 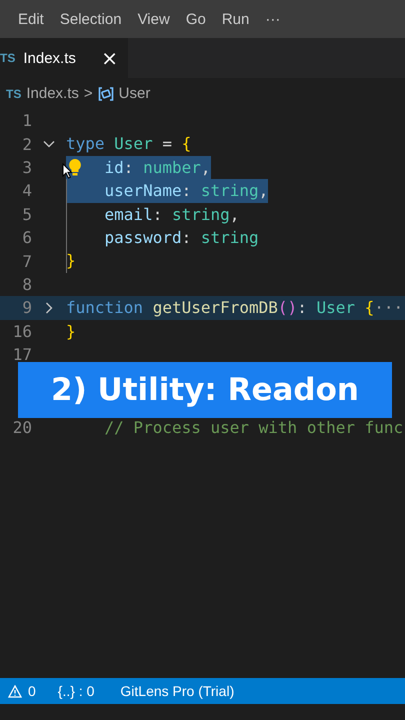 What do you see at coordinates (22, 354) in the screenshot?
I see `line-number: 17` at bounding box center [22, 354].